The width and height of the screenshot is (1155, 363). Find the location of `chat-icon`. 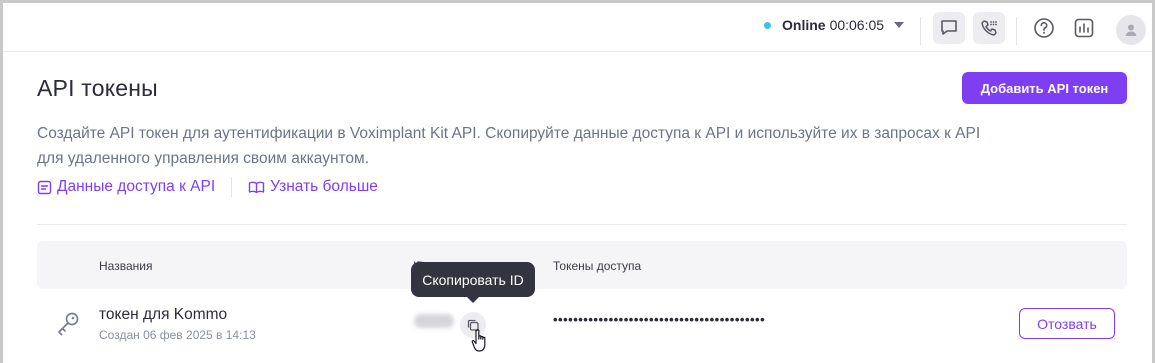

chat-icon is located at coordinates (949, 27).